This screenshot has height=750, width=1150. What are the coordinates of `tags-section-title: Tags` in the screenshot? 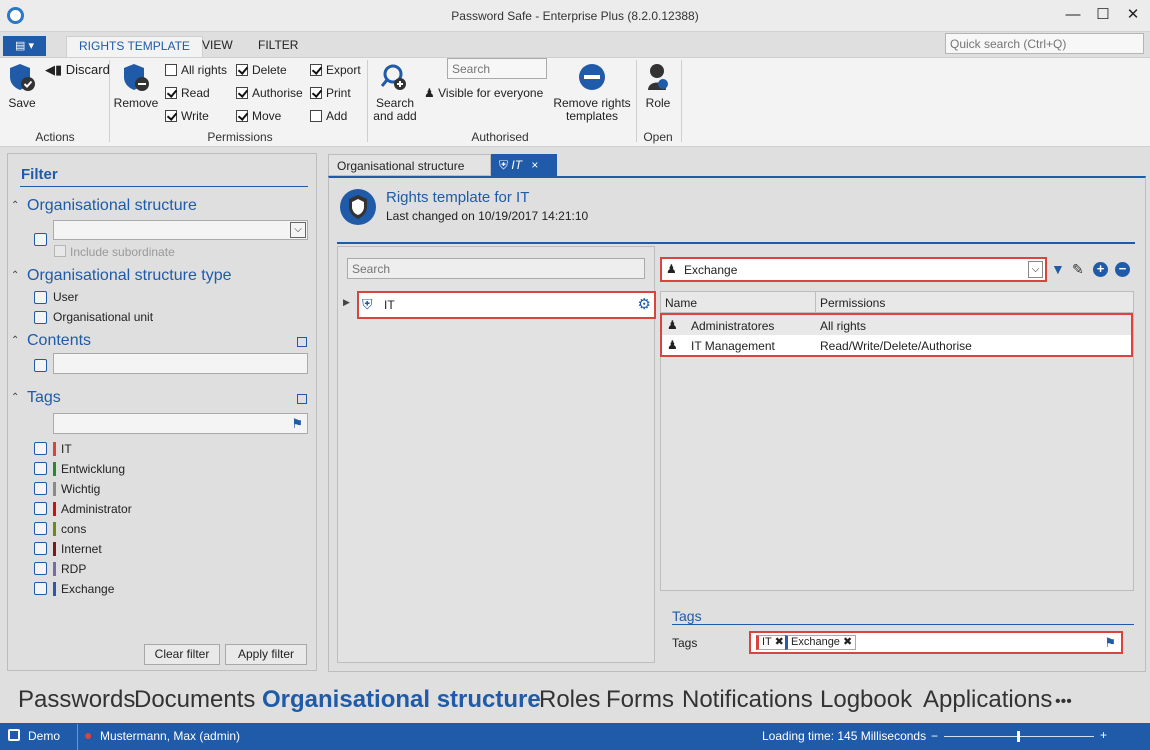 It's located at (687, 616).